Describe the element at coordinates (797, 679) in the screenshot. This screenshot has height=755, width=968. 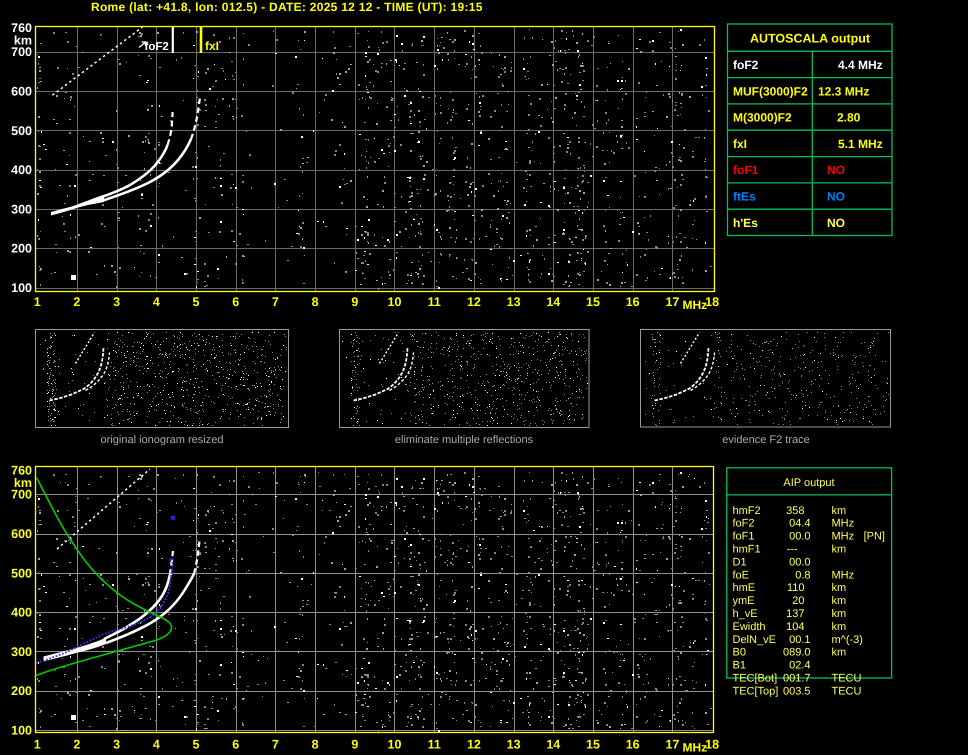
I see `svg-text: 001.7` at that location.